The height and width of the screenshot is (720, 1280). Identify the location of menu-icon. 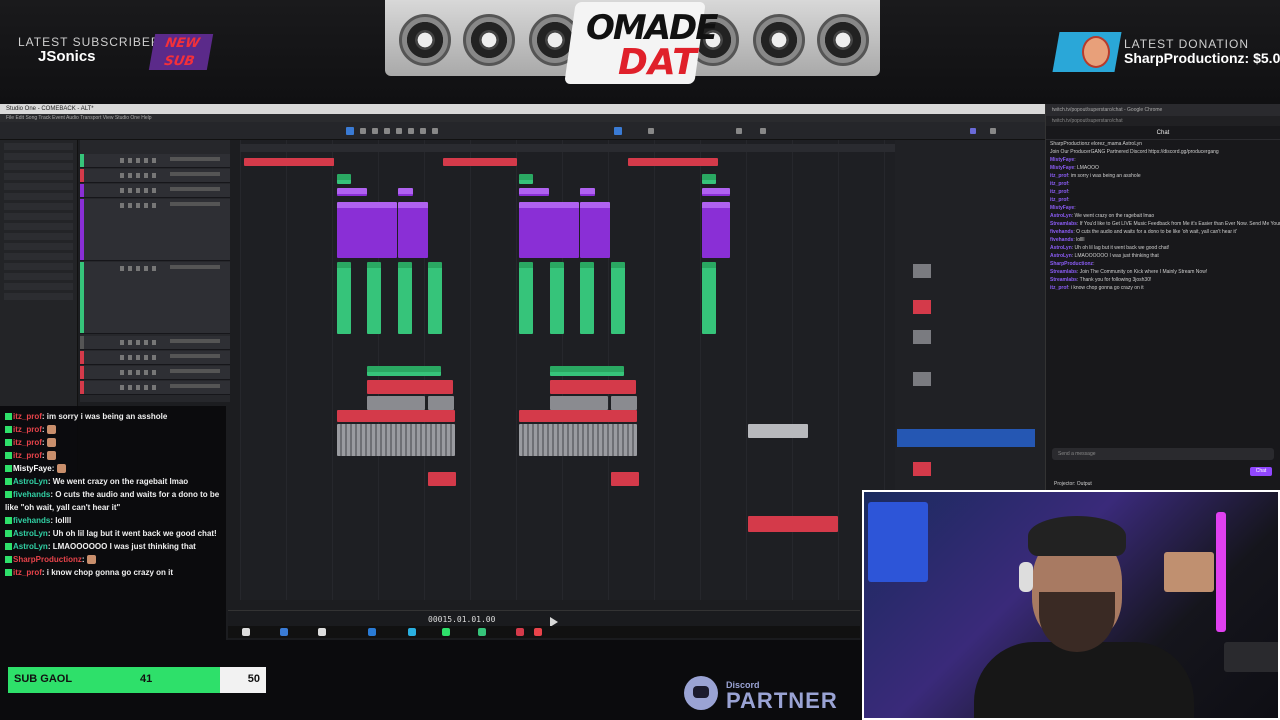
(763, 131).